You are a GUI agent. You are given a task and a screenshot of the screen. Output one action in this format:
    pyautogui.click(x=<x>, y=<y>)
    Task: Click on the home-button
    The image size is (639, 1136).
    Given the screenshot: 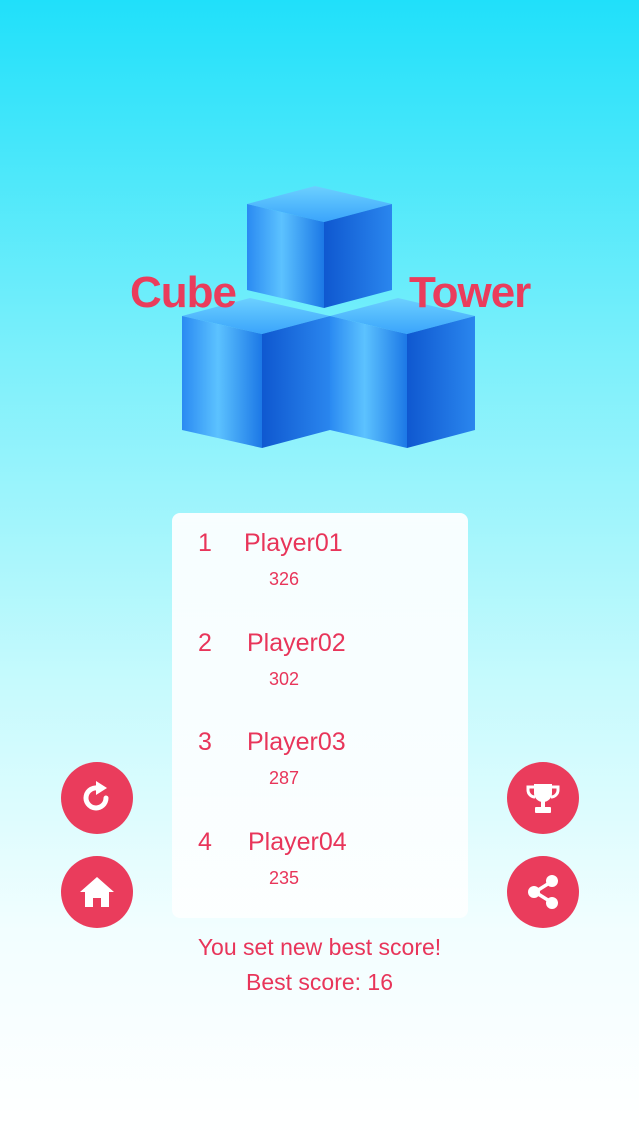 What is the action you would take?
    pyautogui.click(x=97, y=892)
    